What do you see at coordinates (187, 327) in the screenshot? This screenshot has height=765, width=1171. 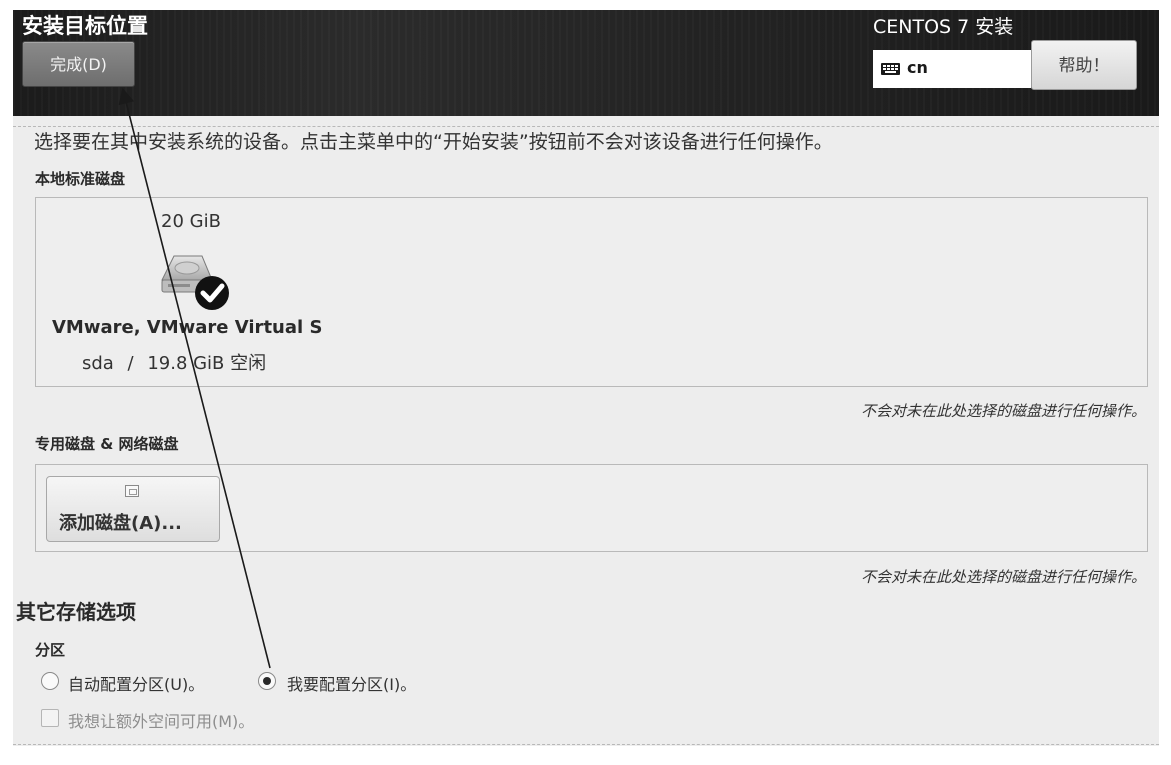 I see `disk-name: VMware, VMware Virtual S` at bounding box center [187, 327].